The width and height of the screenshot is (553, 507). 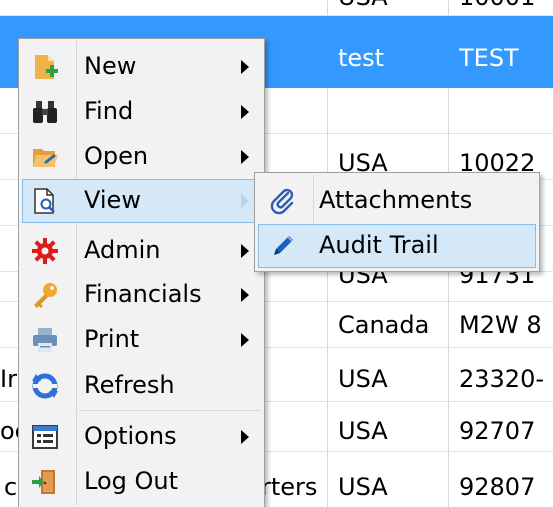 What do you see at coordinates (46, 67) in the screenshot?
I see `new-document-icon` at bounding box center [46, 67].